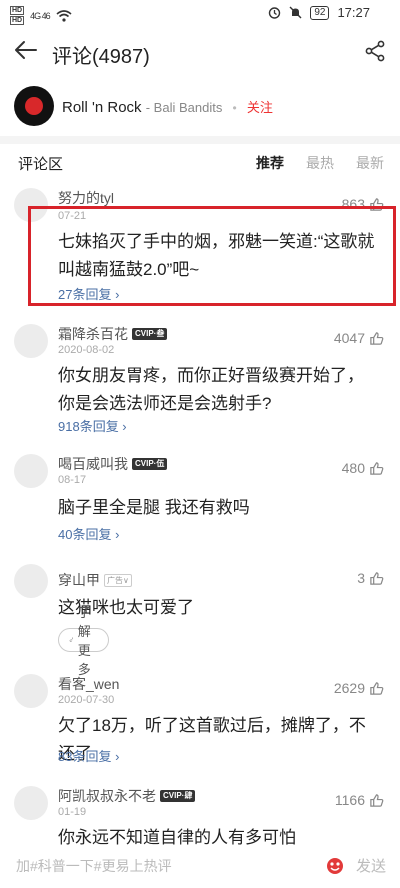 This screenshot has height=888, width=400. Describe the element at coordinates (71, 639) in the screenshot. I see `link-icon` at that location.